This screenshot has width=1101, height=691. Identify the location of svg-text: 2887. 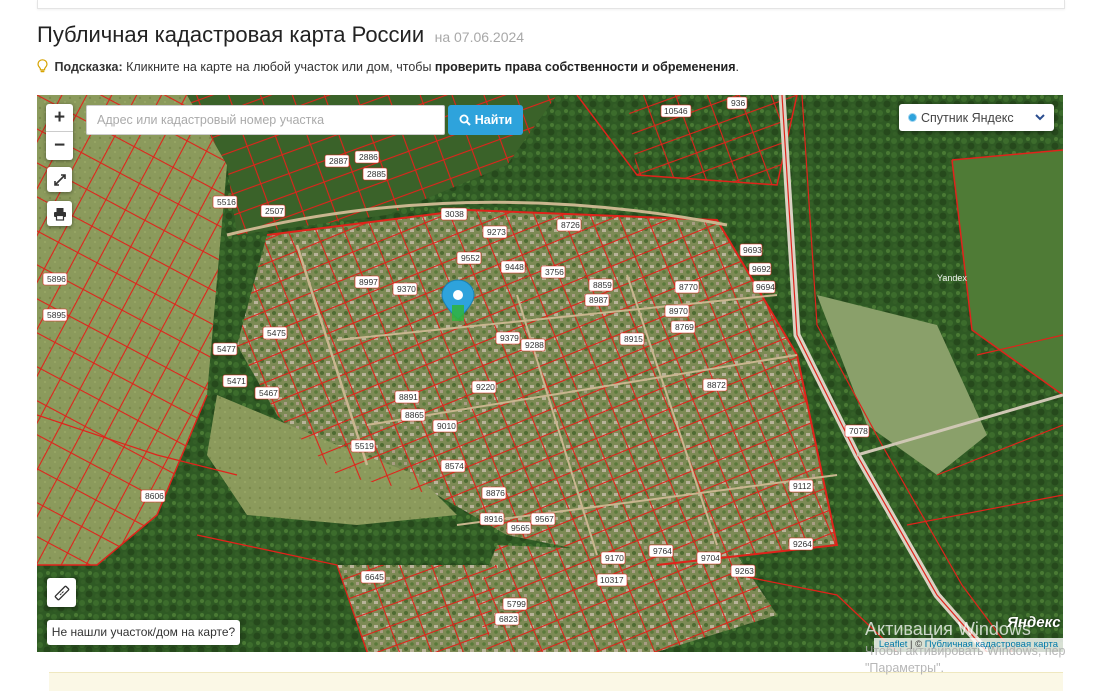
(338, 161).